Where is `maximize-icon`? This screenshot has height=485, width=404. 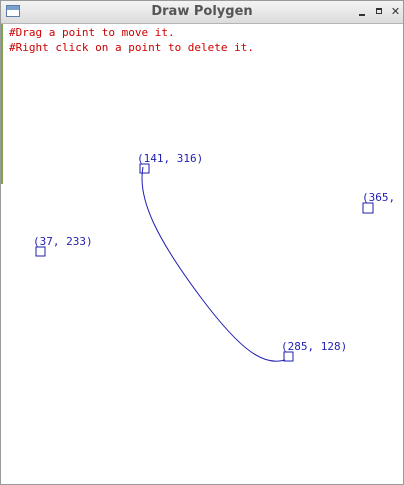 maximize-icon is located at coordinates (379, 11).